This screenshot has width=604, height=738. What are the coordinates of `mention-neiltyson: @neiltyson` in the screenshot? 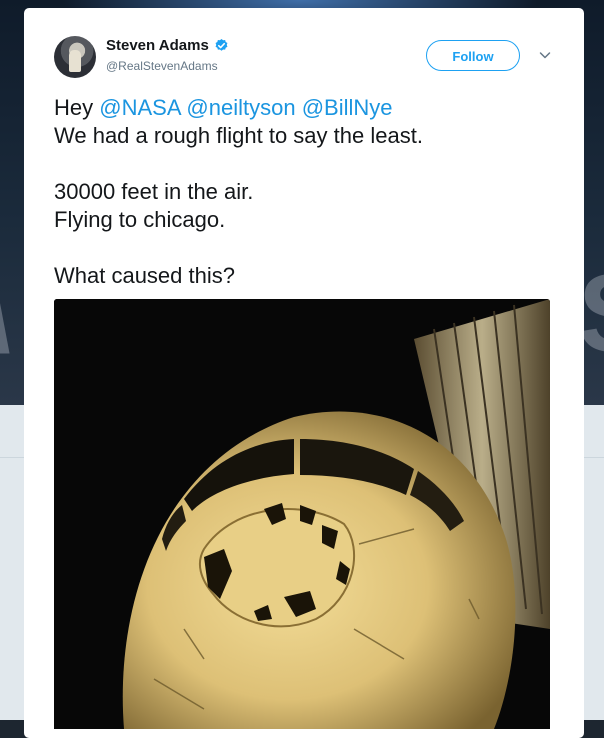 It's located at (240, 107).